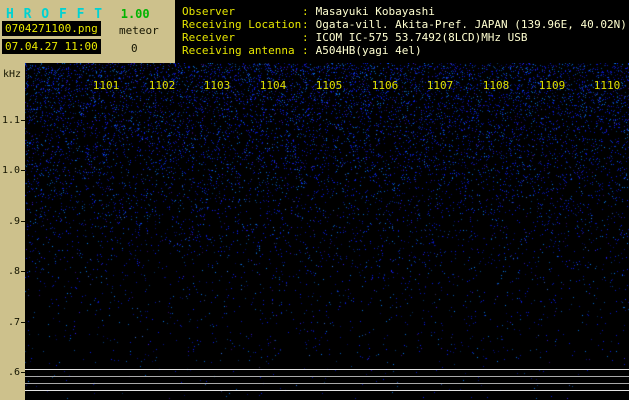 This screenshot has height=400, width=629. Describe the element at coordinates (217, 85) in the screenshot. I see `x-tick-label: 1103` at that location.